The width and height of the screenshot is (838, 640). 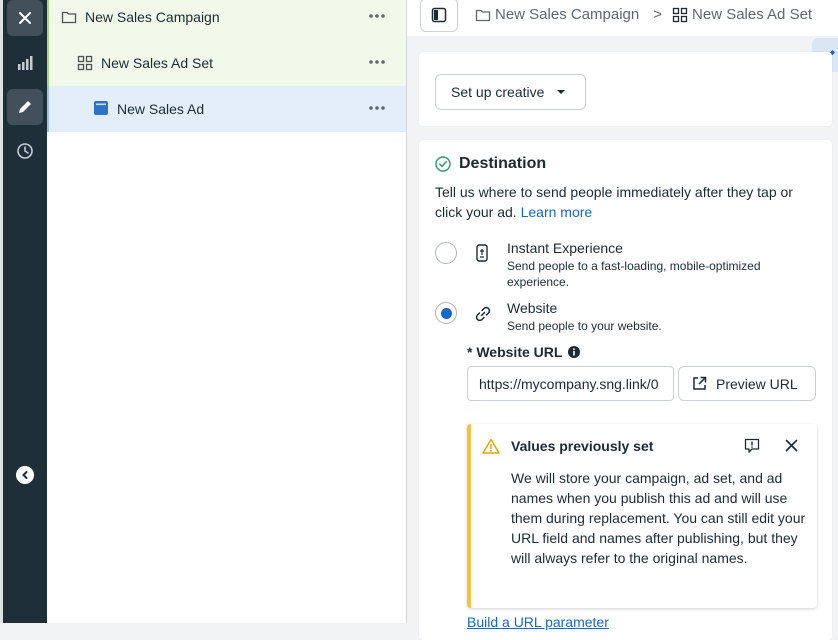 I want to click on website-radio, so click(x=446, y=313).